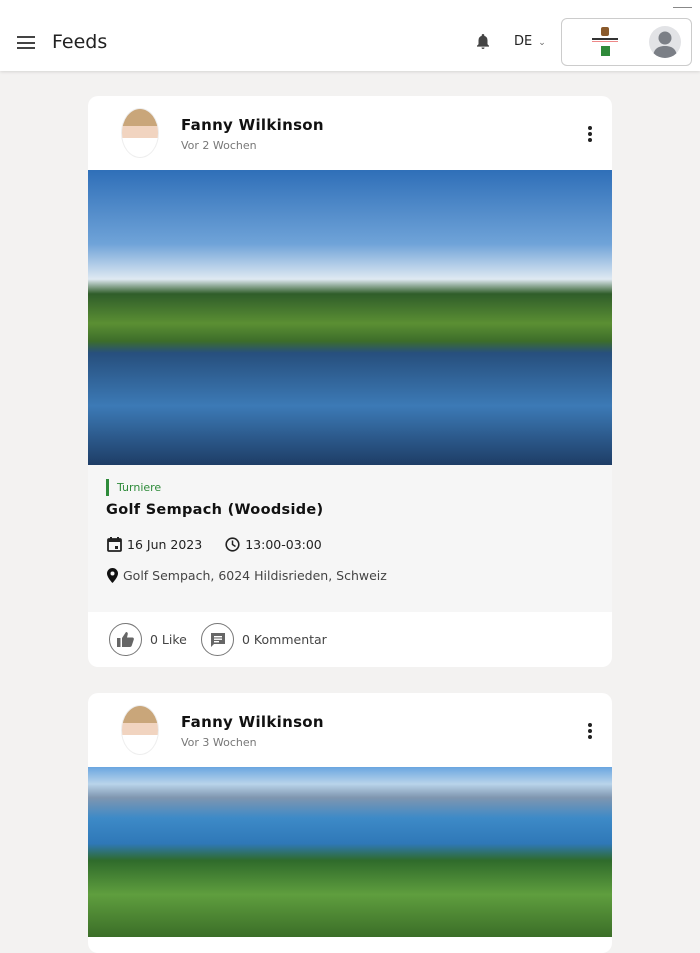 Image resolution: width=700 pixels, height=953 pixels. Describe the element at coordinates (523, 41) in the screenshot. I see `language-value: DE` at that location.